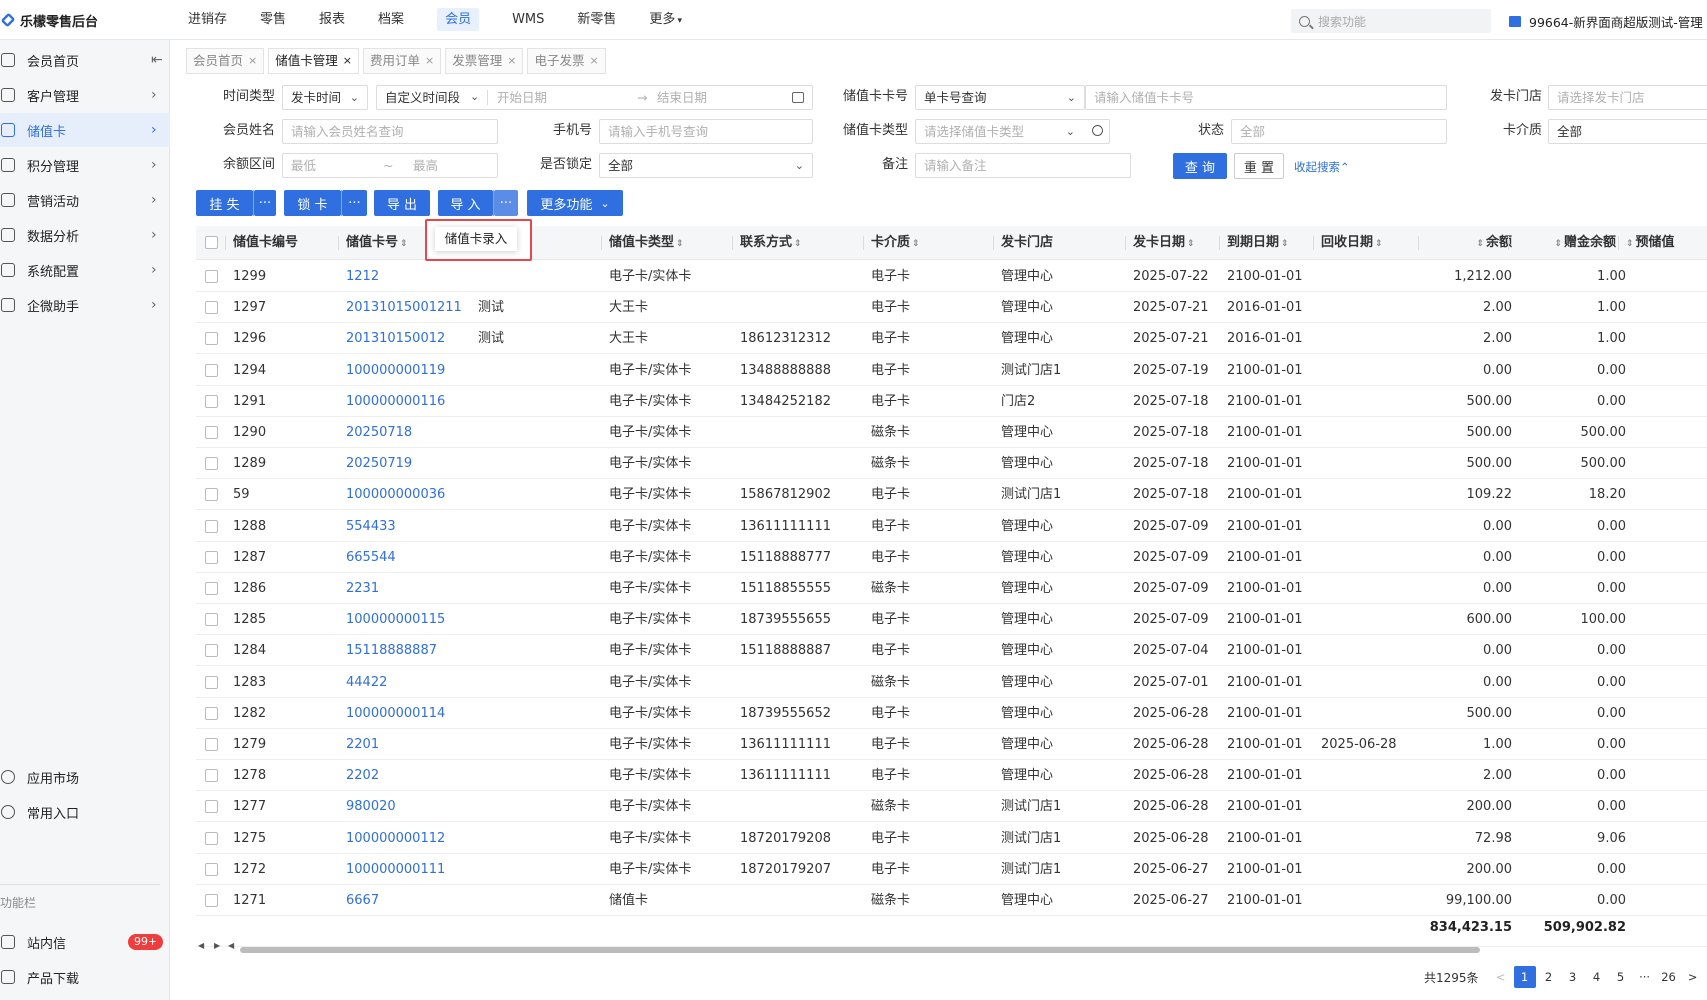 This screenshot has width=1707, height=1000. Describe the element at coordinates (217, 945) in the screenshot. I see `scroll-right-icon: ▶` at that location.